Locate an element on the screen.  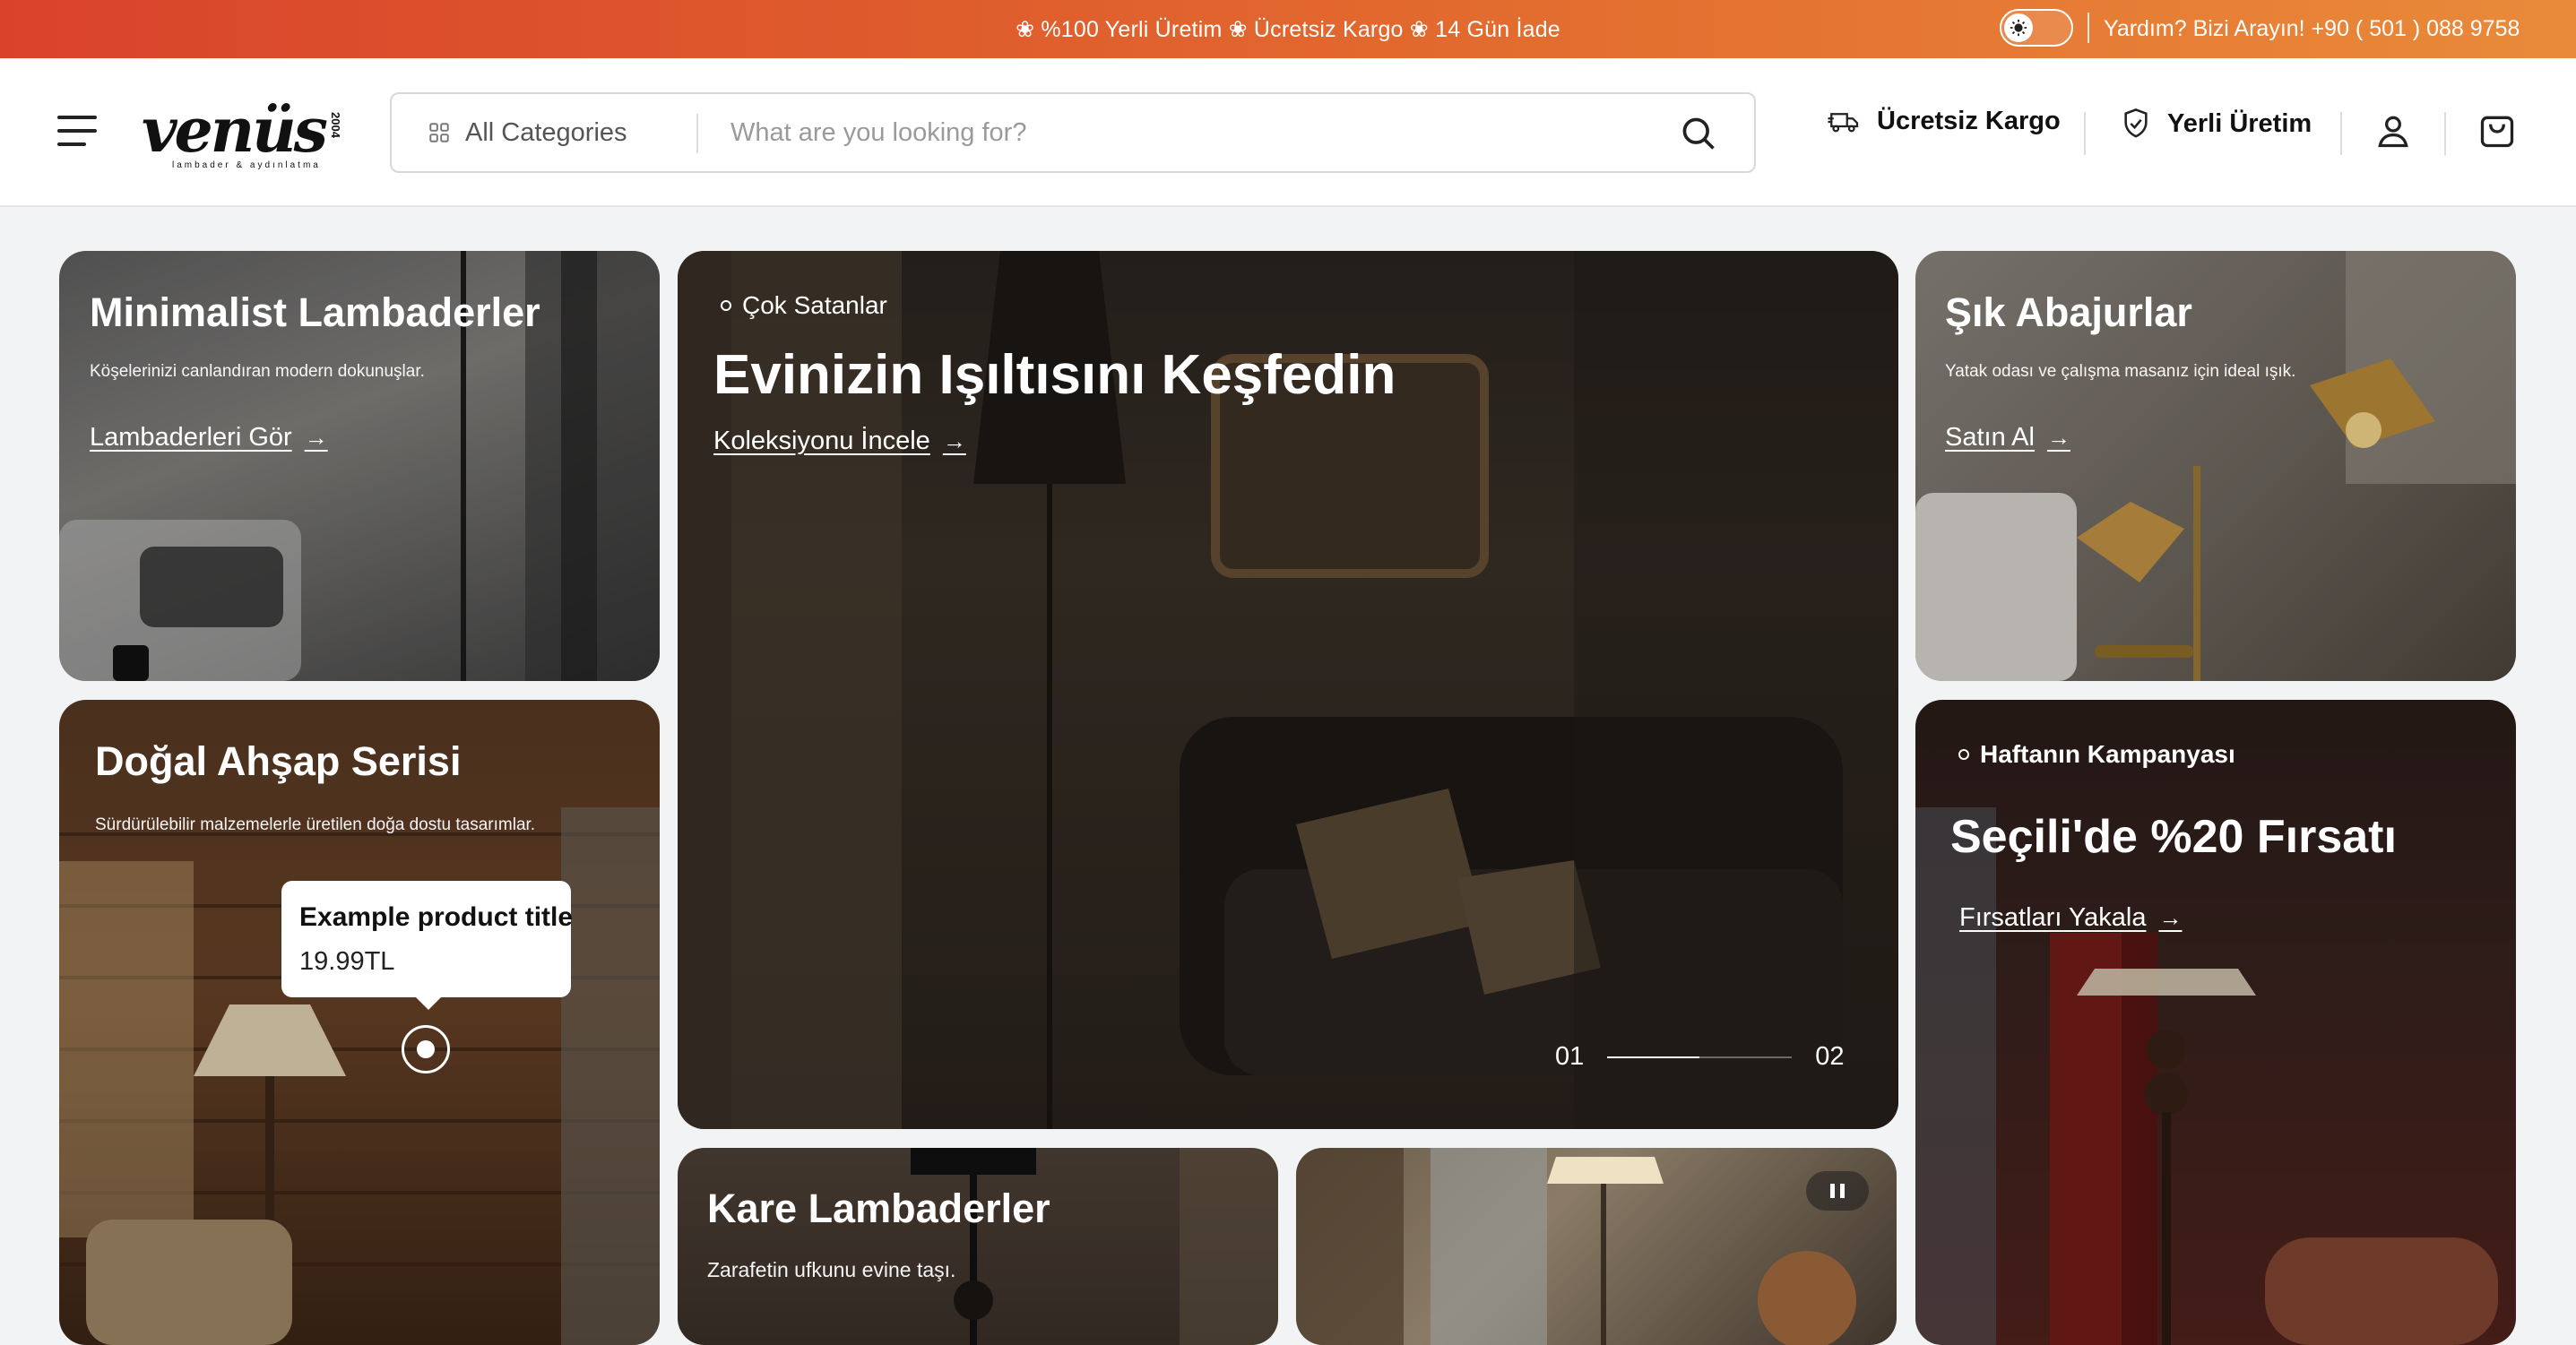
card-link-label: Satın Al is located at coordinates (1990, 437).